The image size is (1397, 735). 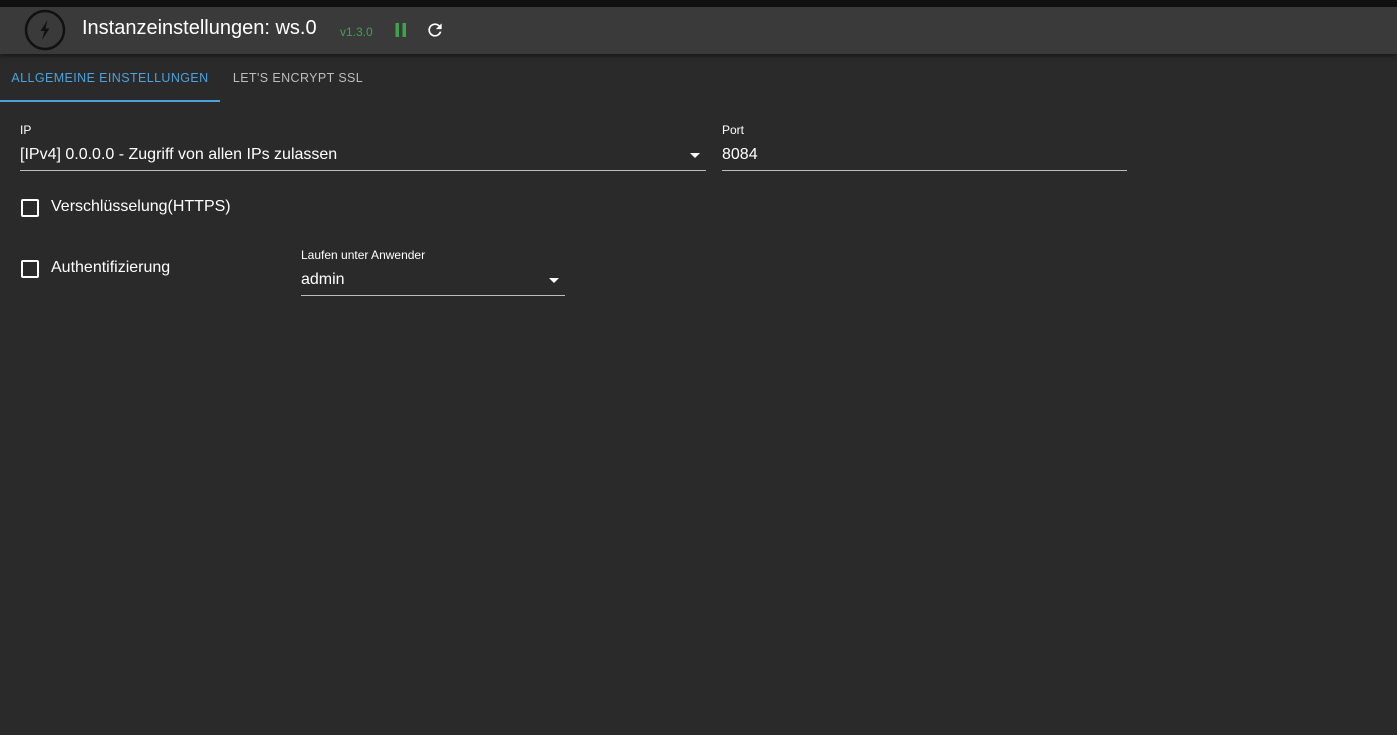 I want to click on app-header: Instanzeinstellungen: ws.0 v1.3.0, so click(x=698, y=30).